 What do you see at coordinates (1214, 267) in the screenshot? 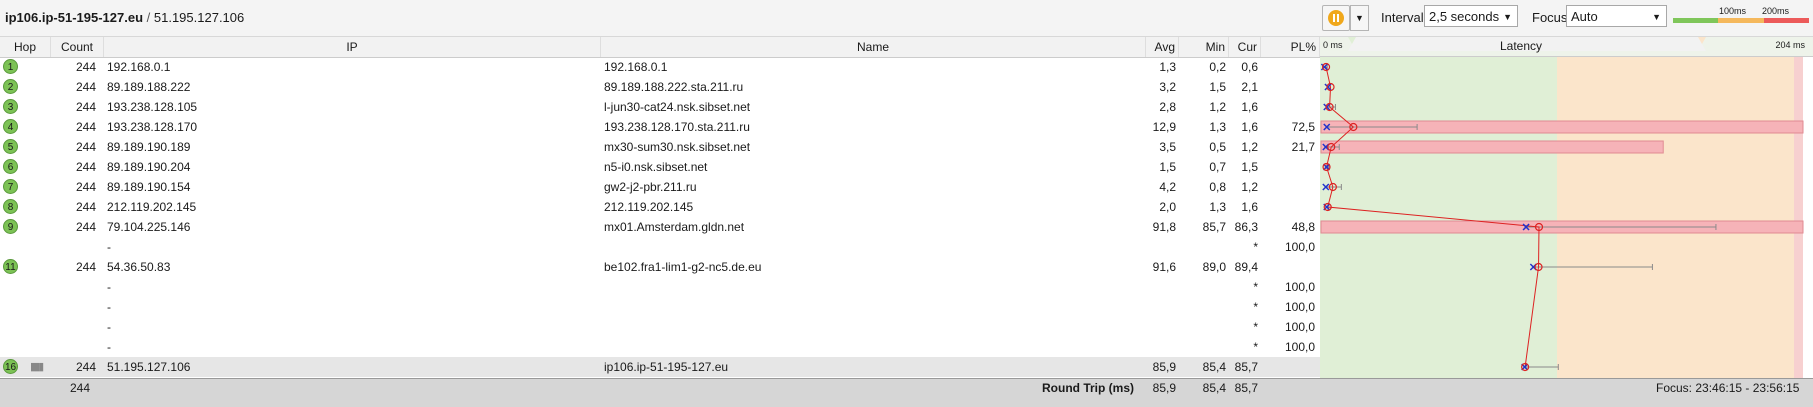
I see `row-min: 89,0` at bounding box center [1214, 267].